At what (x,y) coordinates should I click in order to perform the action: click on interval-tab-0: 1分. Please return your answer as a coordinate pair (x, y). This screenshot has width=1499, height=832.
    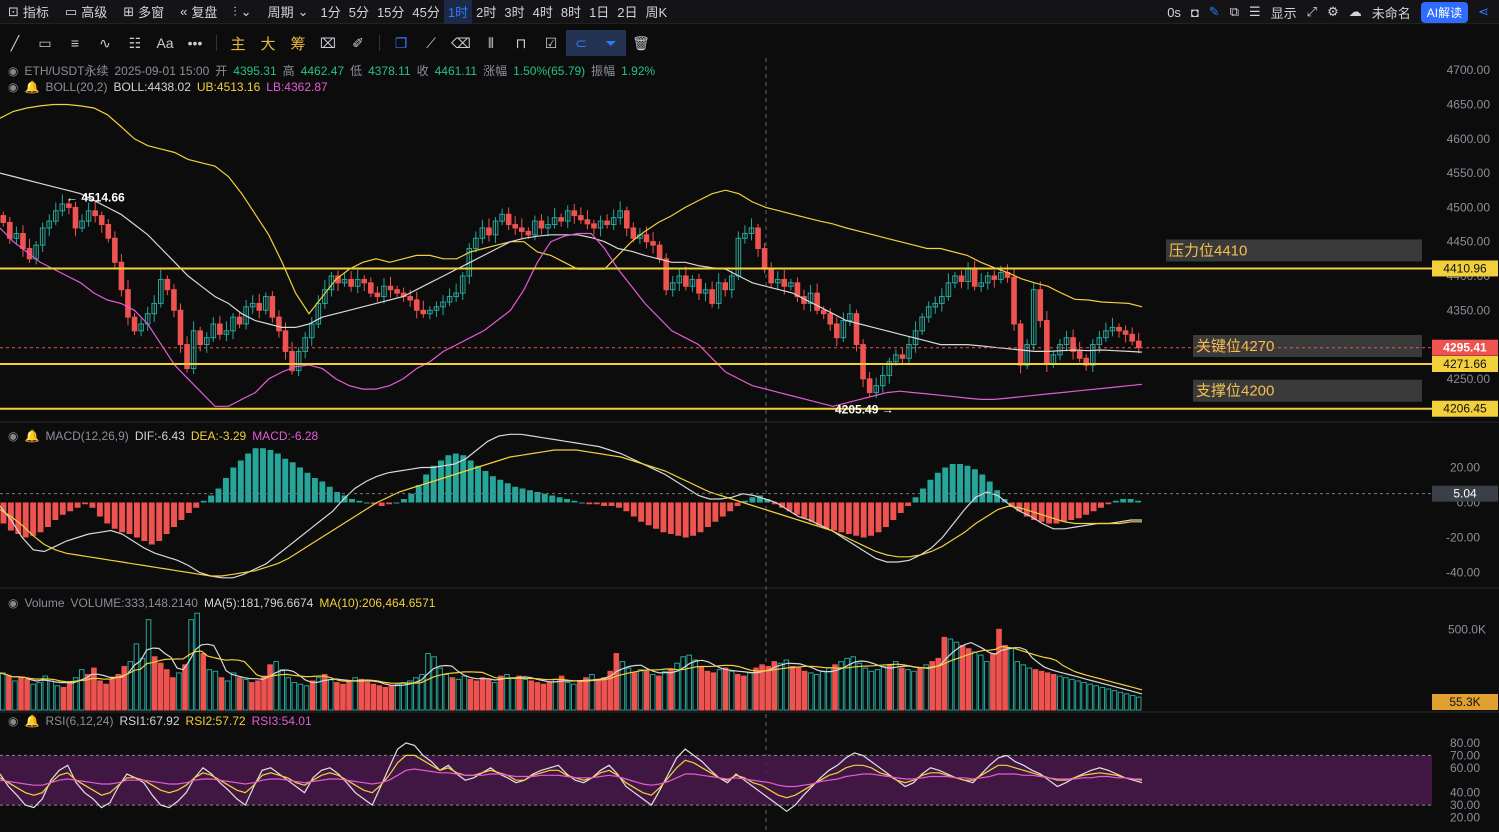
    Looking at the image, I should click on (330, 12).